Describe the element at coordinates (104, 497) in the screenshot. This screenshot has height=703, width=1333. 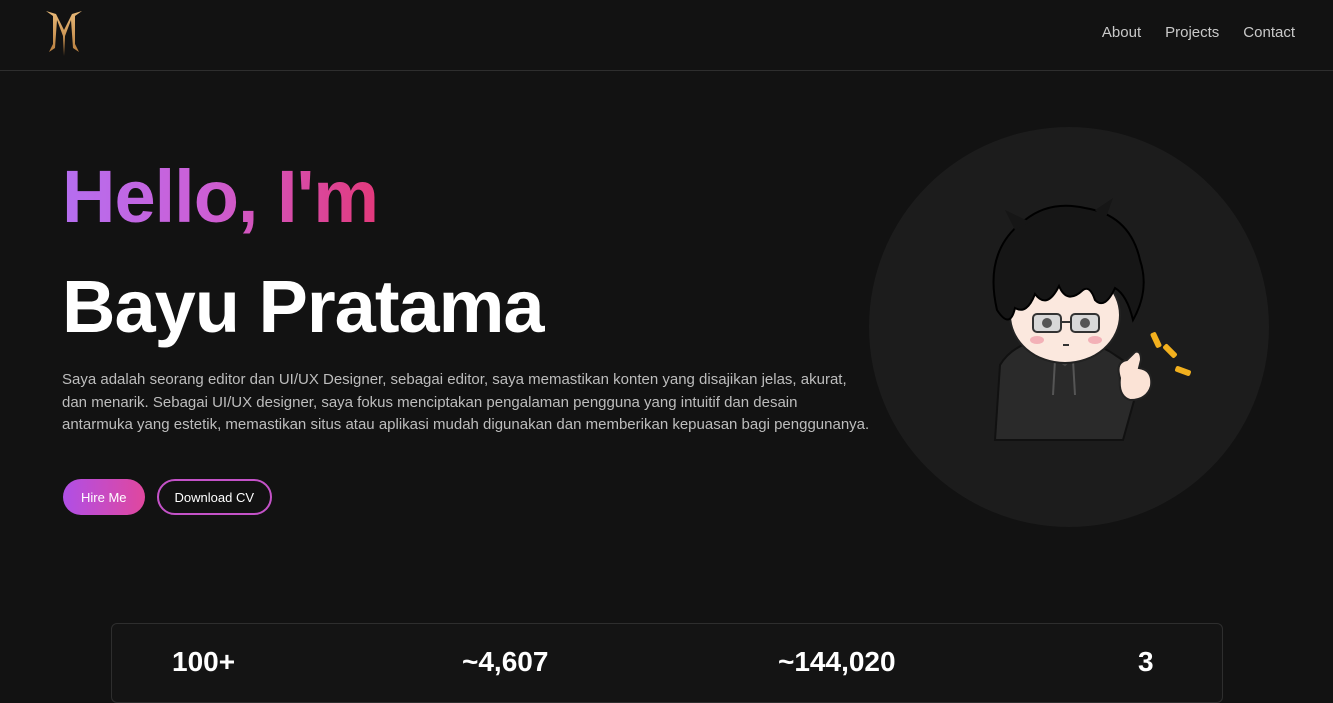
I see `hire-me-button: Hire Me` at that location.